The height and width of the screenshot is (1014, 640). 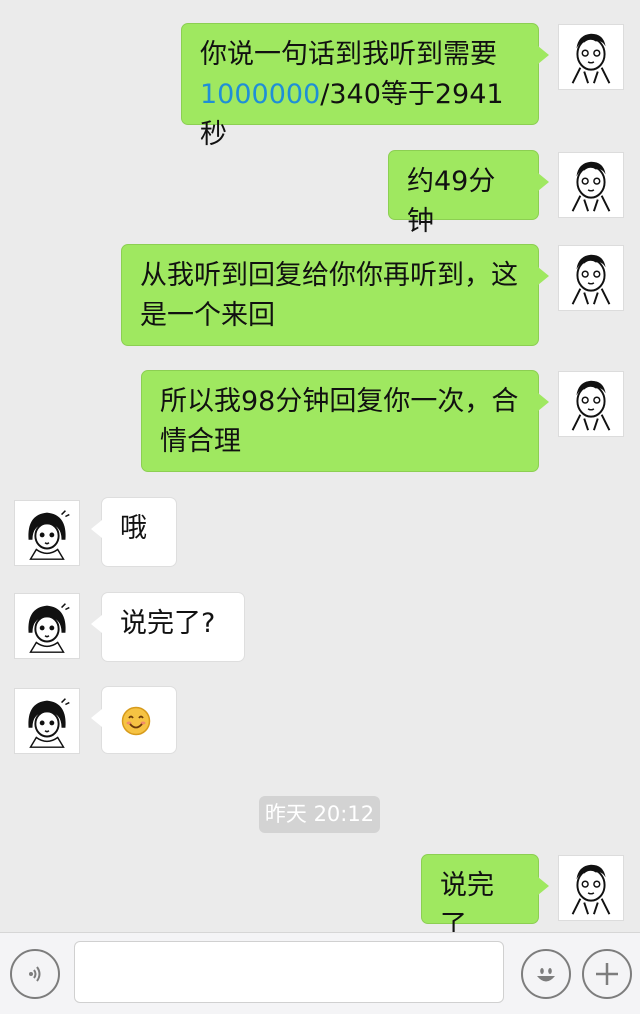 What do you see at coordinates (348, 54) in the screenshot?
I see `message-text-line: 你说一句话到我听到需要` at bounding box center [348, 54].